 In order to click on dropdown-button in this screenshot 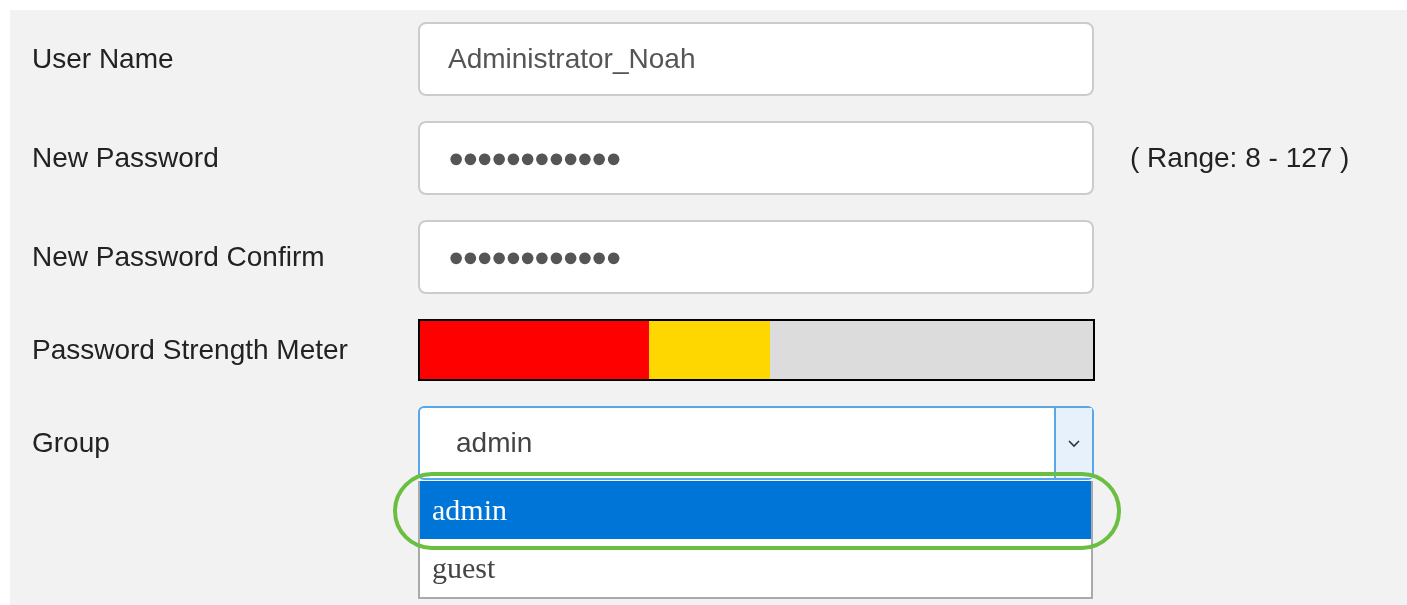, I will do `click(1073, 443)`.